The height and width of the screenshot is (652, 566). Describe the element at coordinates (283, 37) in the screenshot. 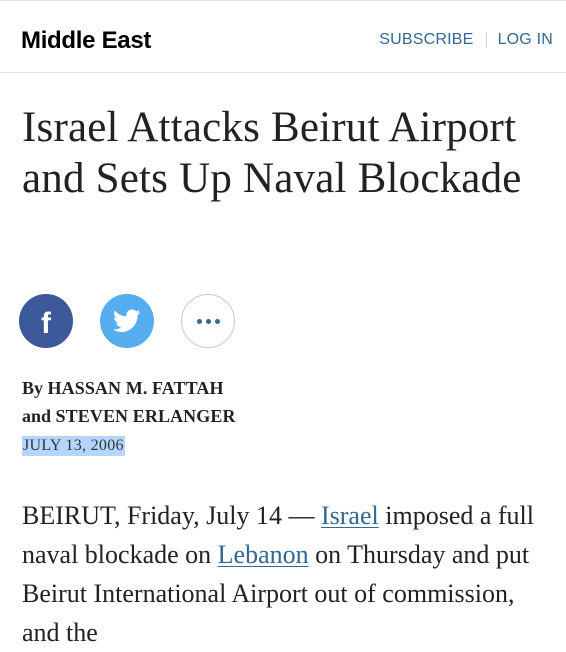

I see `masthead: Middle East SUBSCRIBE LOG IN` at that location.